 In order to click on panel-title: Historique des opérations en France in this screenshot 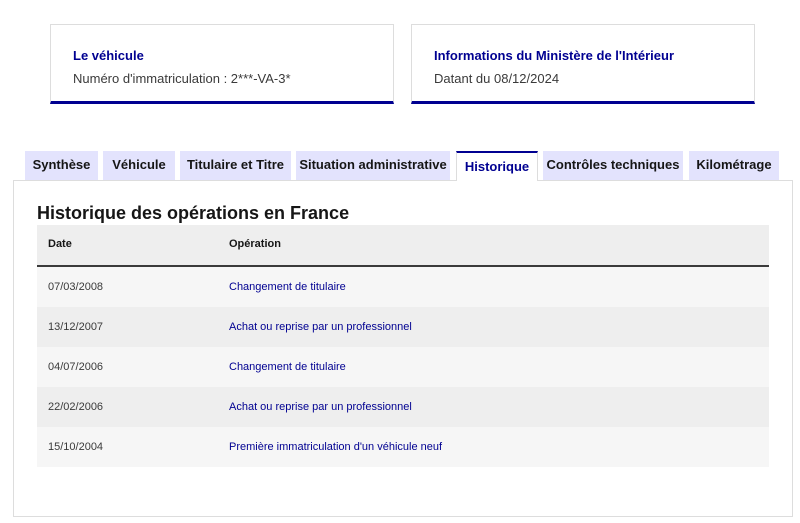, I will do `click(193, 213)`.